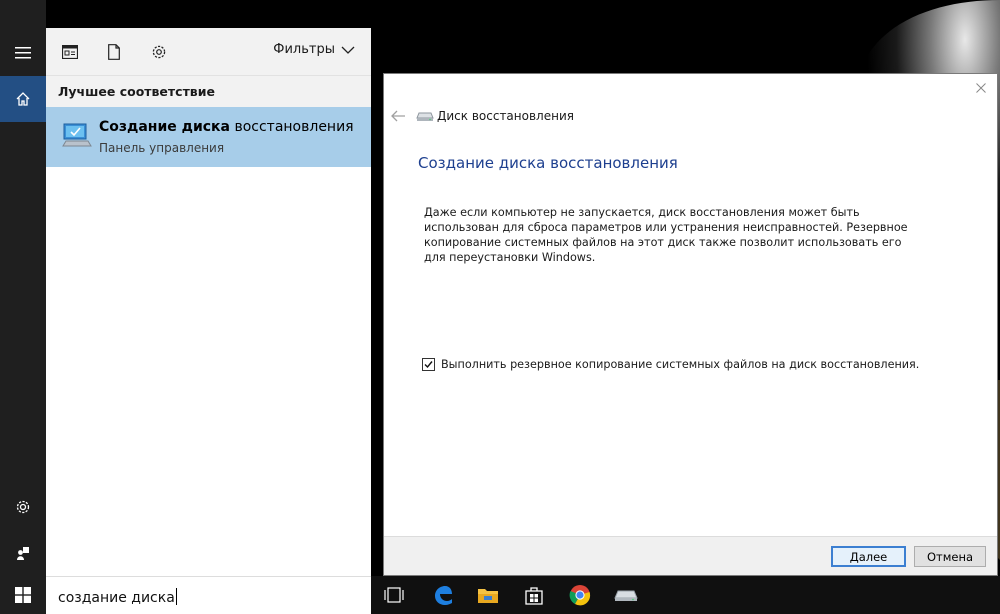 The width and height of the screenshot is (1000, 614). What do you see at coordinates (292, 127) in the screenshot?
I see `result-title-rest: восстановления` at bounding box center [292, 127].